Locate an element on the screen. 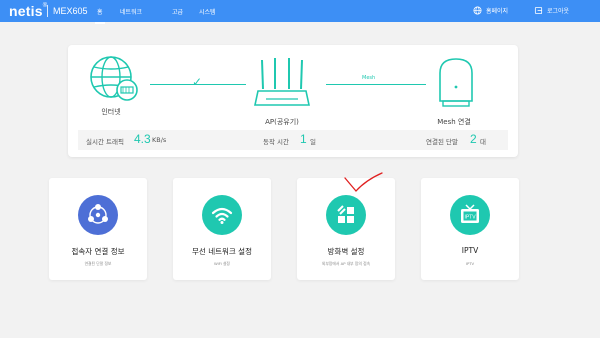 Image resolution: width=600 pixels, height=338 pixels. card-subtitle: WiFi 설정 is located at coordinates (222, 263).